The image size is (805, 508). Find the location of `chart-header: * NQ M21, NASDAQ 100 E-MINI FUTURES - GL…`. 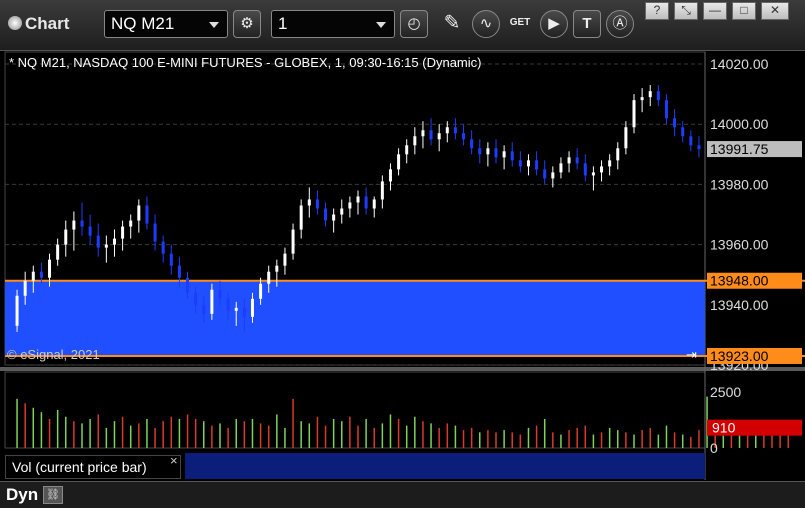

chart-header: * NQ M21, NASDAQ 100 E-MINI FUTURES - GL… is located at coordinates (245, 62).